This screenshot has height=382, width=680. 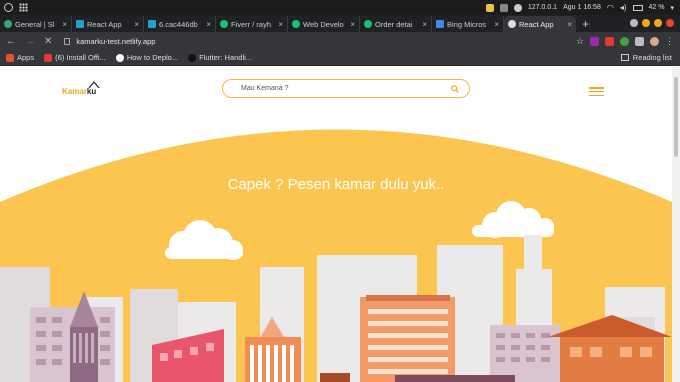 I want to click on scrollbar-thumb, so click(x=676, y=117).